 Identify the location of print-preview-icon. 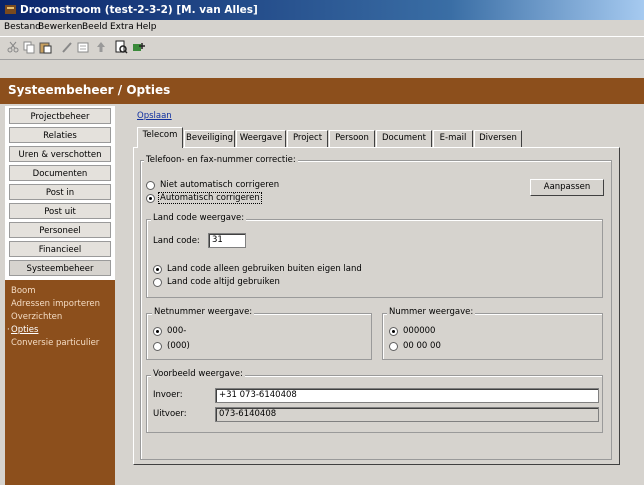
(121, 47).